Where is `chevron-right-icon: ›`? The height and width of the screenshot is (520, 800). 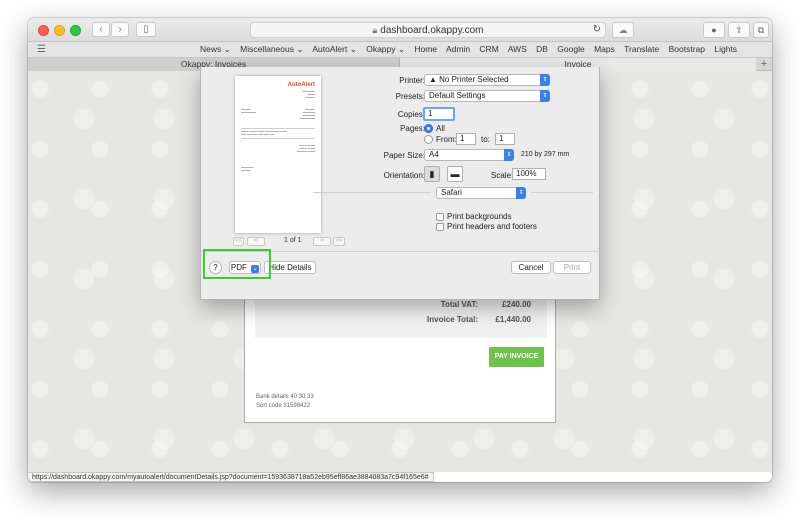
chevron-right-icon: › is located at coordinates (120, 29).